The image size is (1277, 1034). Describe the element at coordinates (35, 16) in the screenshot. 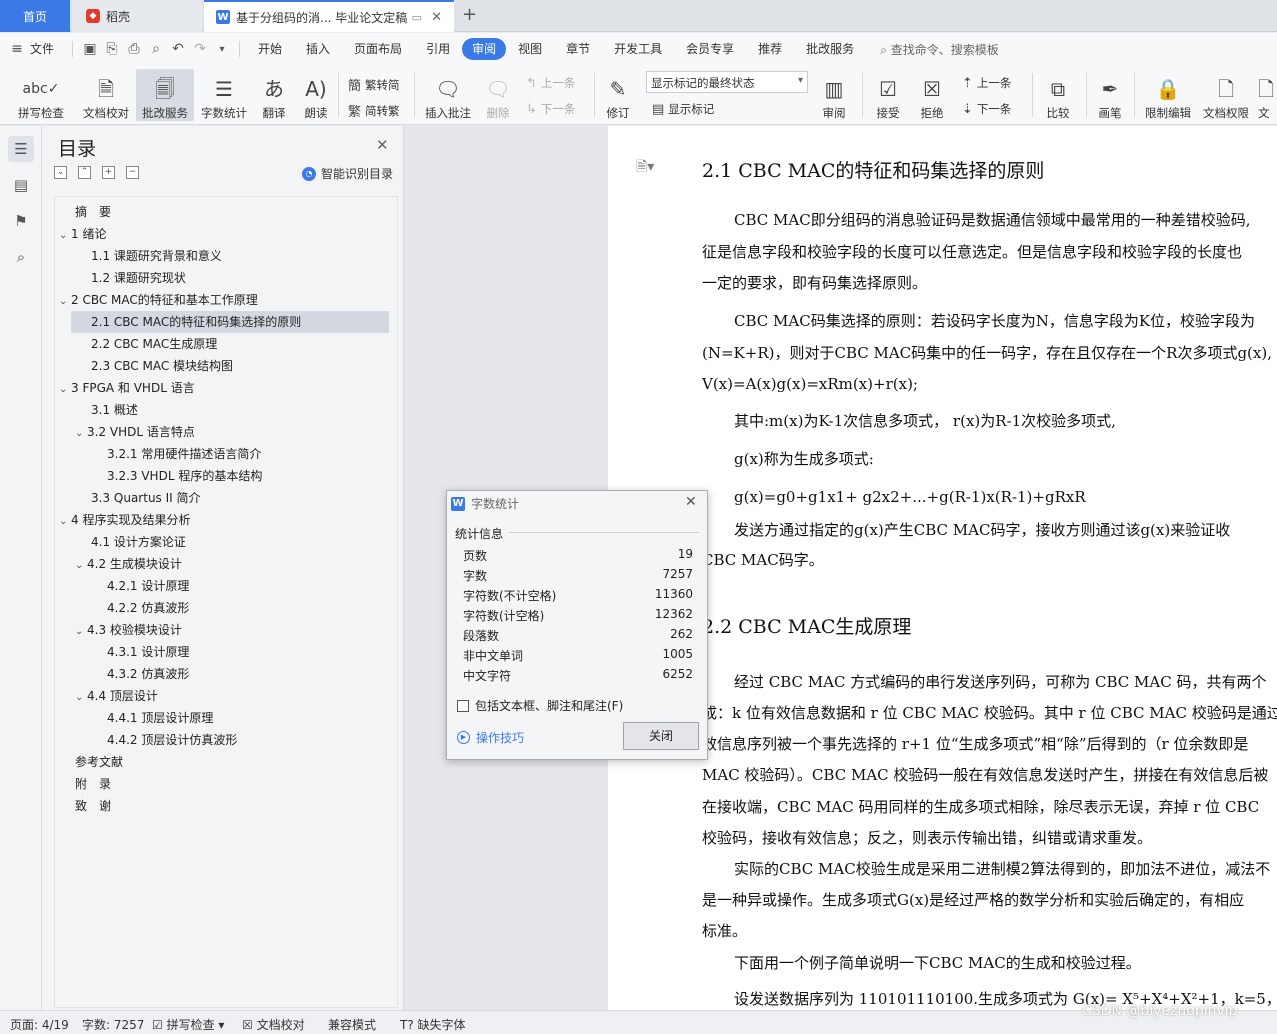

I see `tab-home: 首页` at that location.